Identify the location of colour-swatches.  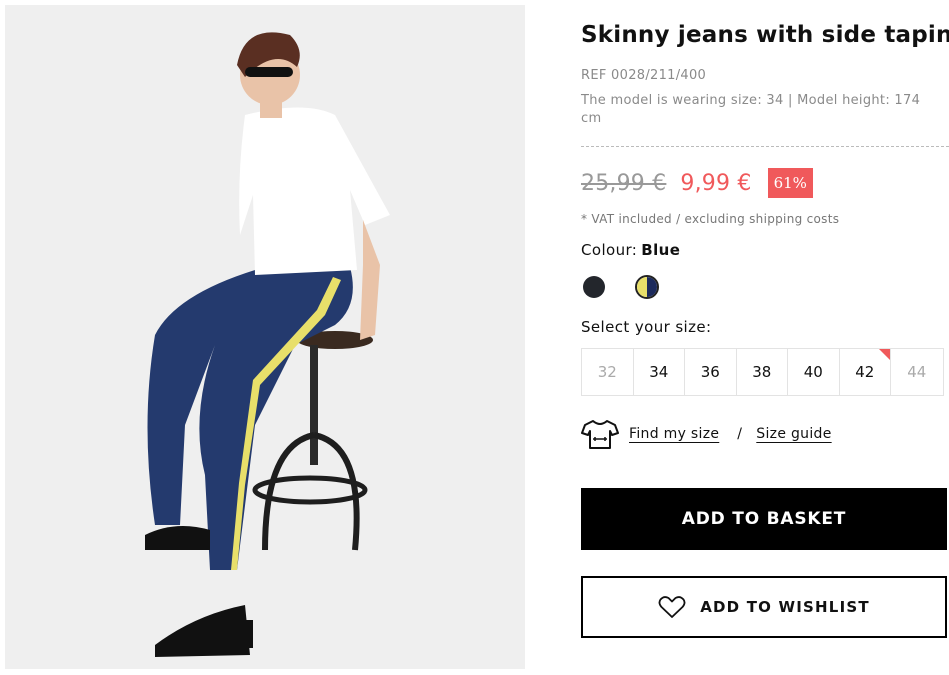
(621, 287).